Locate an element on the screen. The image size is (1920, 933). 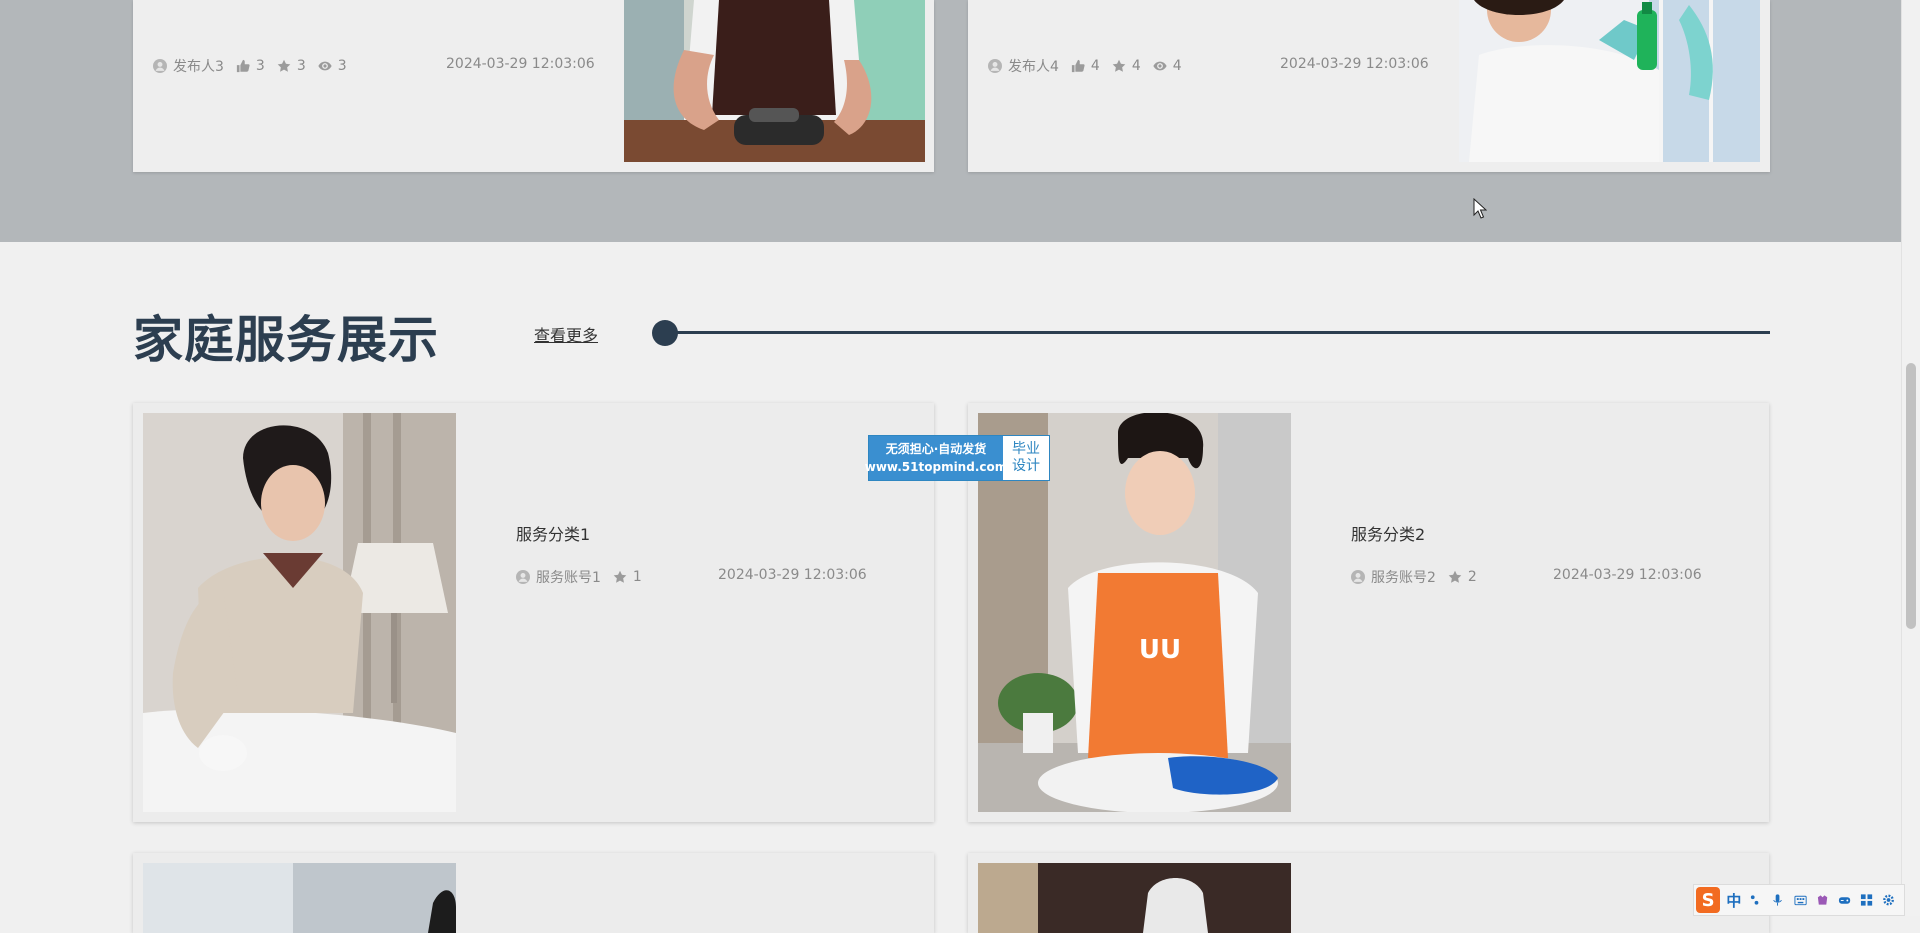
service-account: 服务账号2 is located at coordinates (1393, 577).